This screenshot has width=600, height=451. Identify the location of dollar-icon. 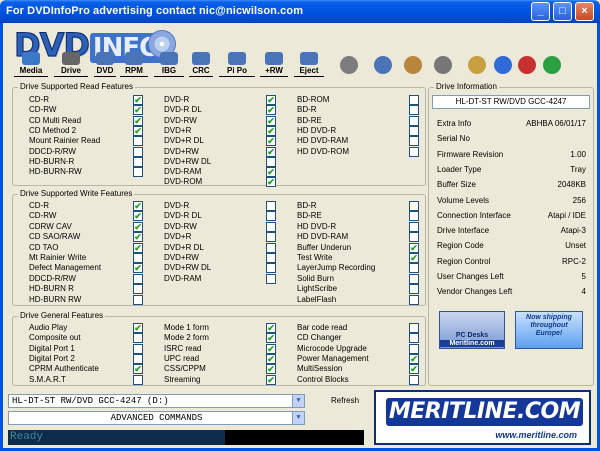
(552, 65).